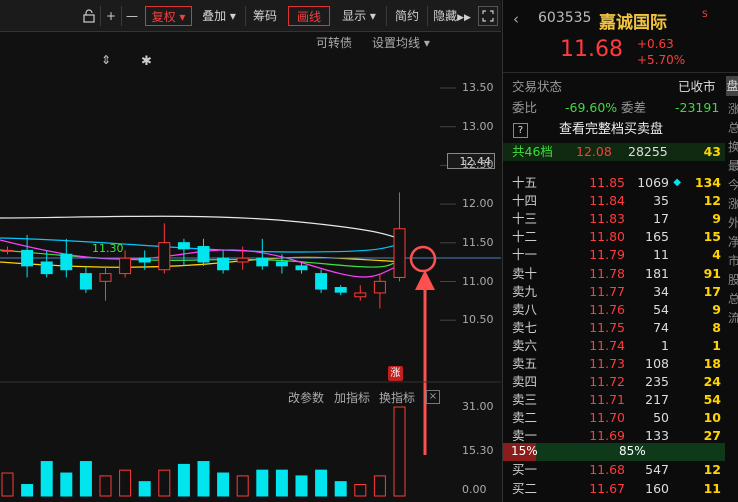 Image resolution: width=738 pixels, height=502 pixels. What do you see at coordinates (733, 242) in the screenshot?
I see `stats-edge-char: 净` at bounding box center [733, 242].